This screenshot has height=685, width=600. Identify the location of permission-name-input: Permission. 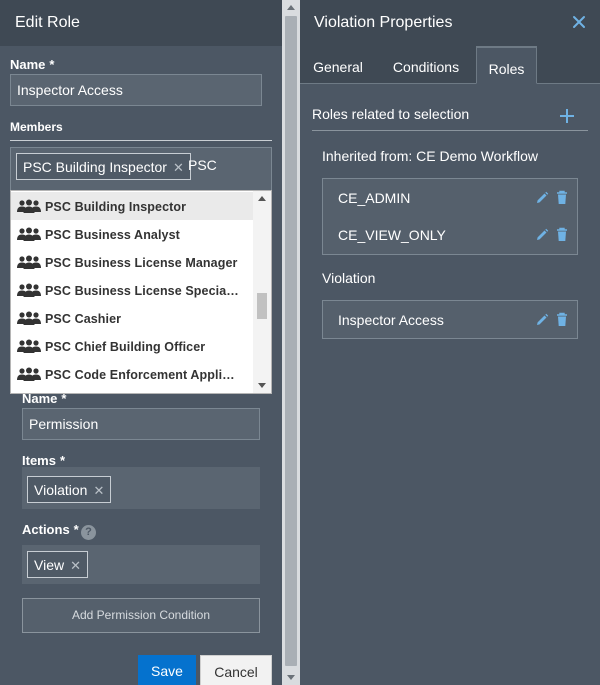
(141, 424).